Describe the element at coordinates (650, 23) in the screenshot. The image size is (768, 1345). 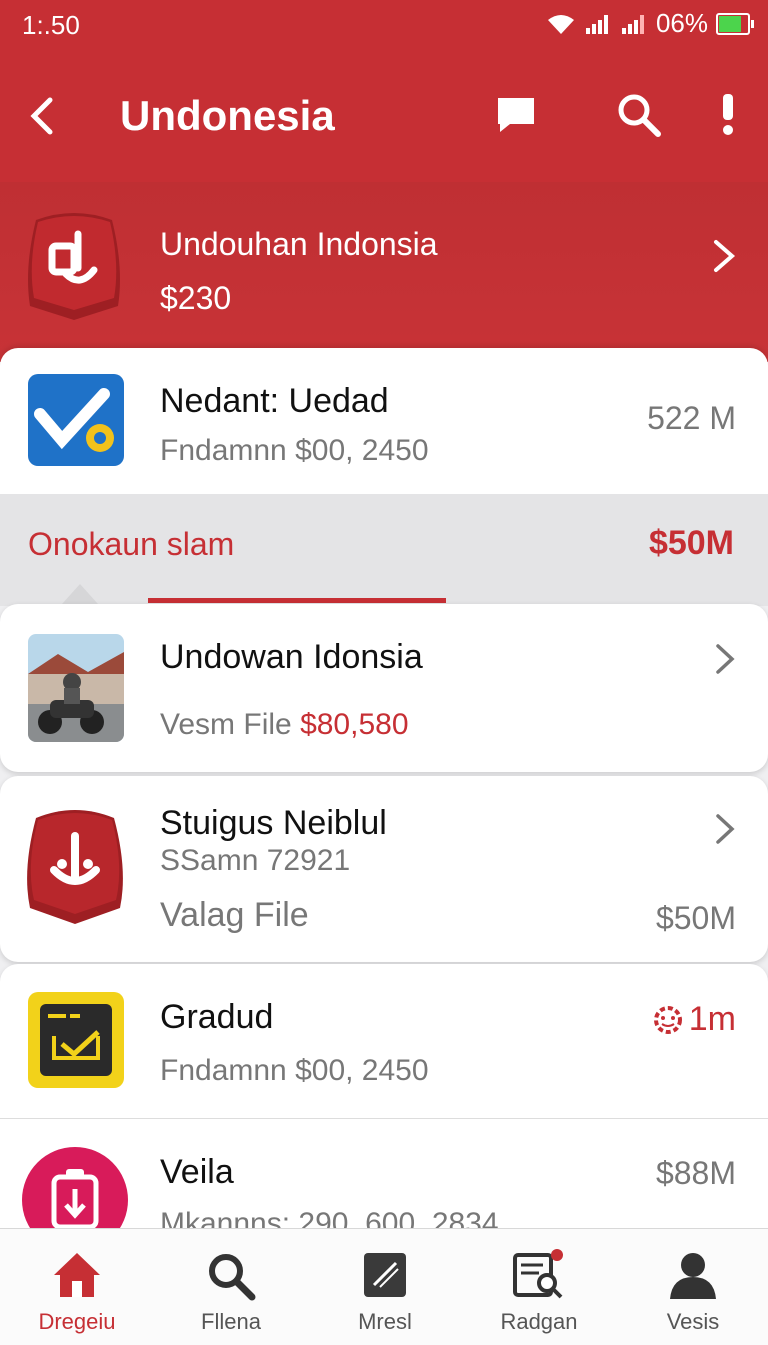
I see `status-icons: 06%` at that location.